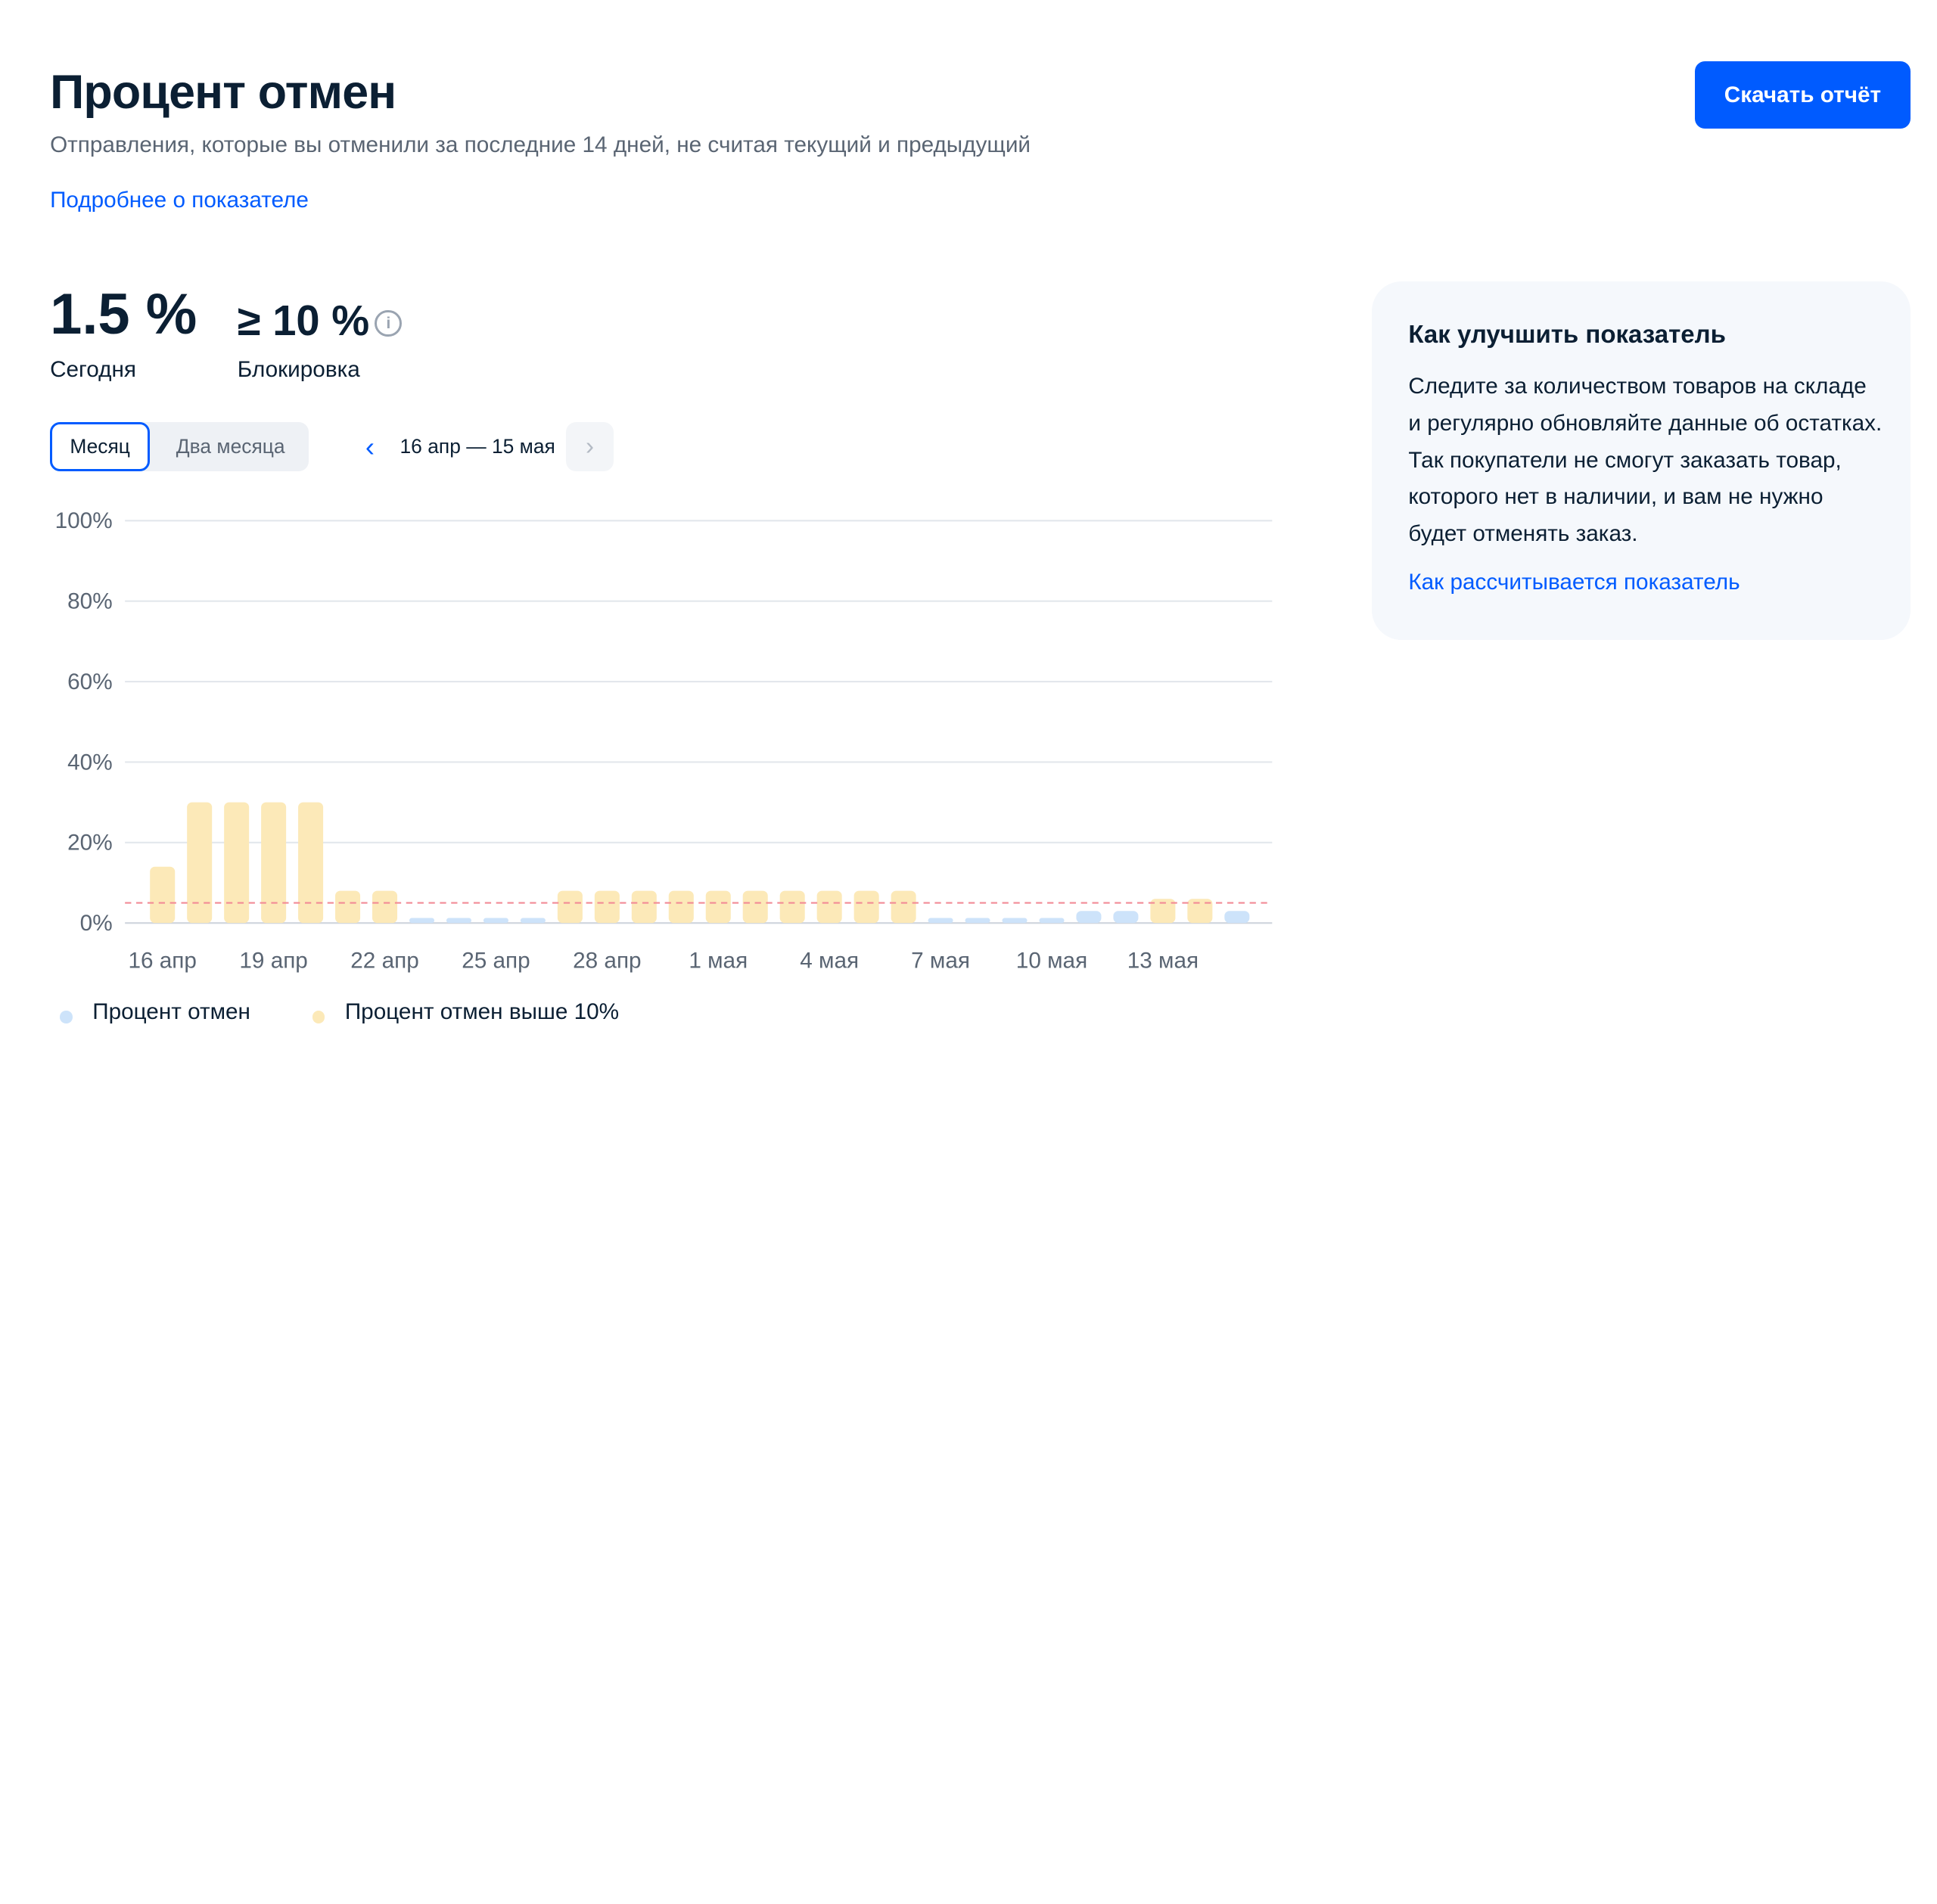 The image size is (1937, 1904). I want to click on metric-block-label: Блокировка, so click(298, 370).